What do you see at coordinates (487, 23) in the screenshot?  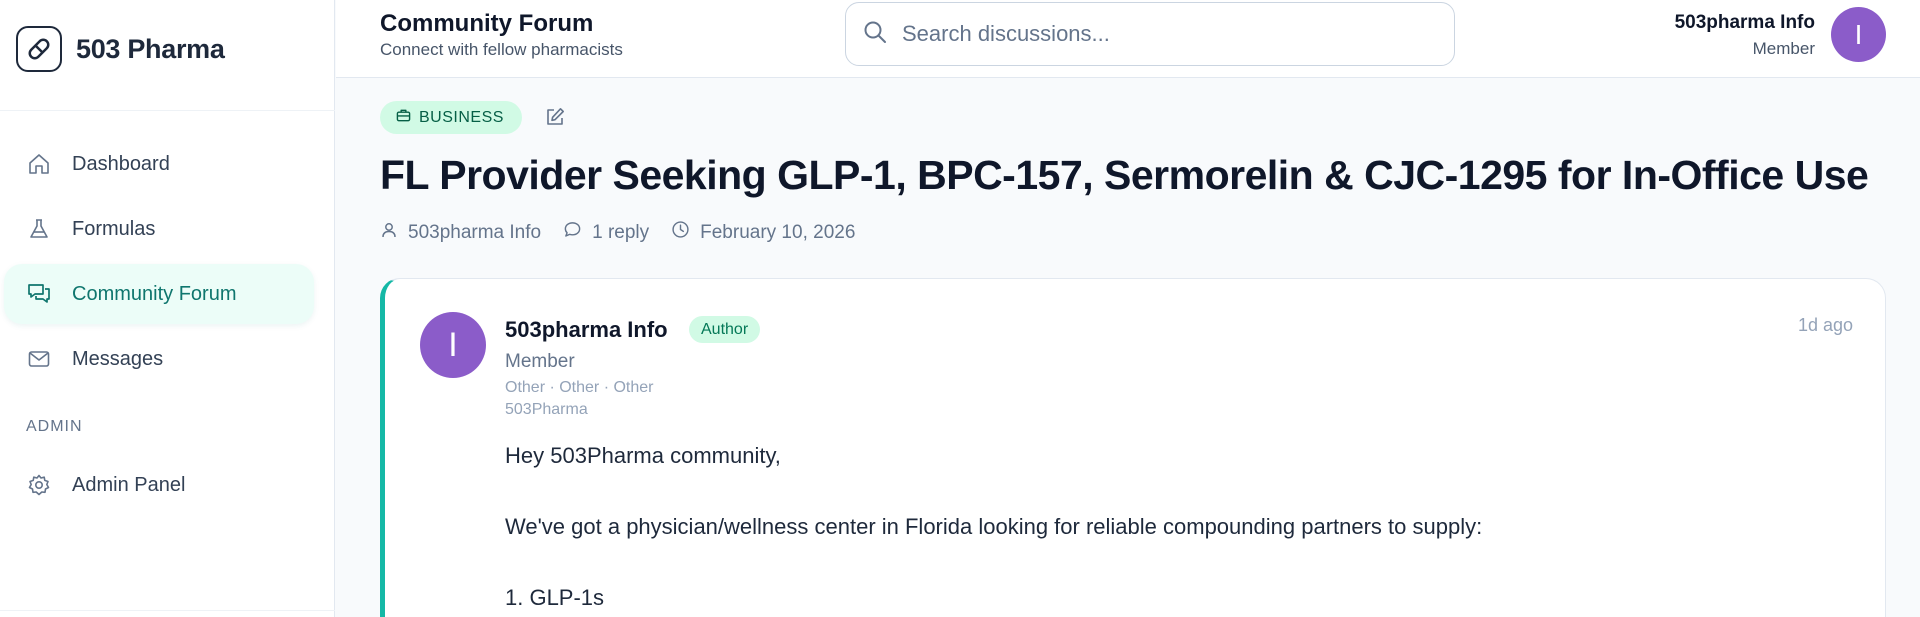 I see `page-title: Community Forum` at bounding box center [487, 23].